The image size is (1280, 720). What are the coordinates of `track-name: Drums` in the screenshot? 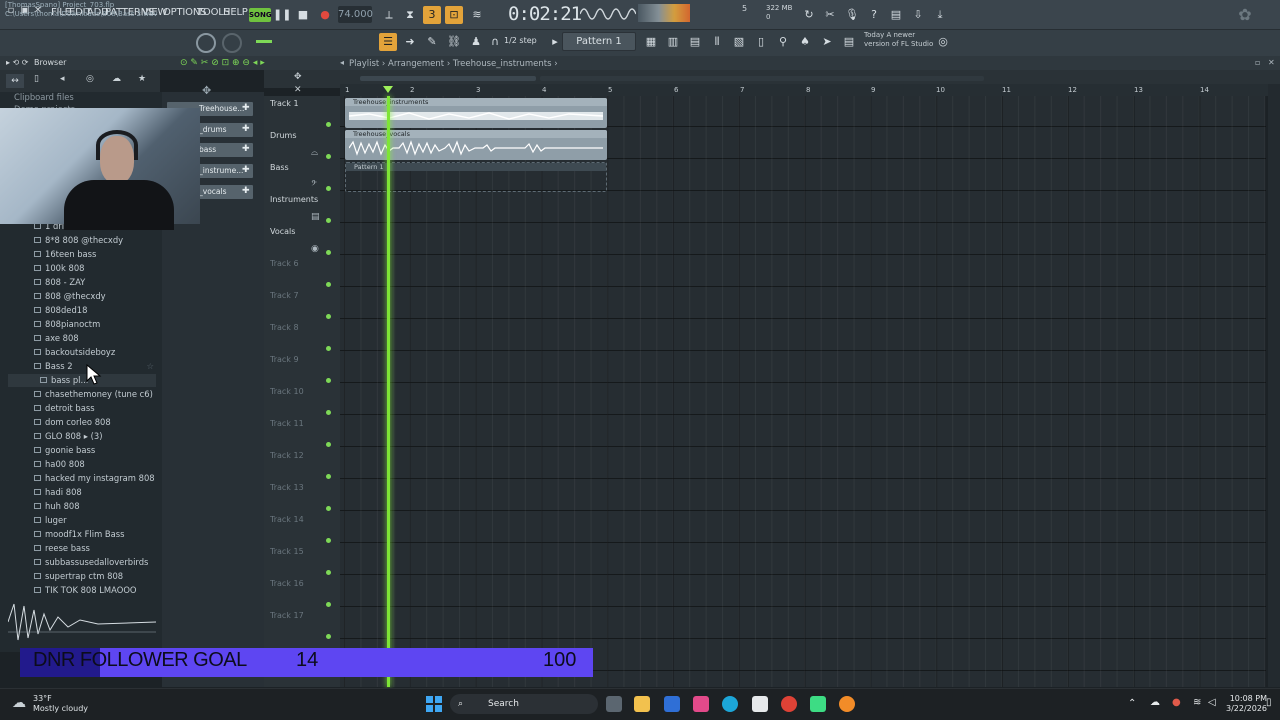 It's located at (283, 135).